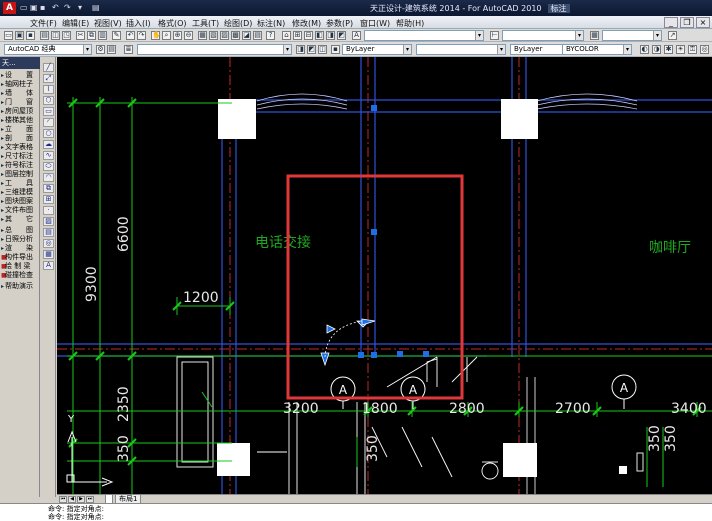 This screenshot has width=712, height=521. What do you see at coordinates (111, 49) in the screenshot?
I see `workspace-switch-icon: ▤` at bounding box center [111, 49].